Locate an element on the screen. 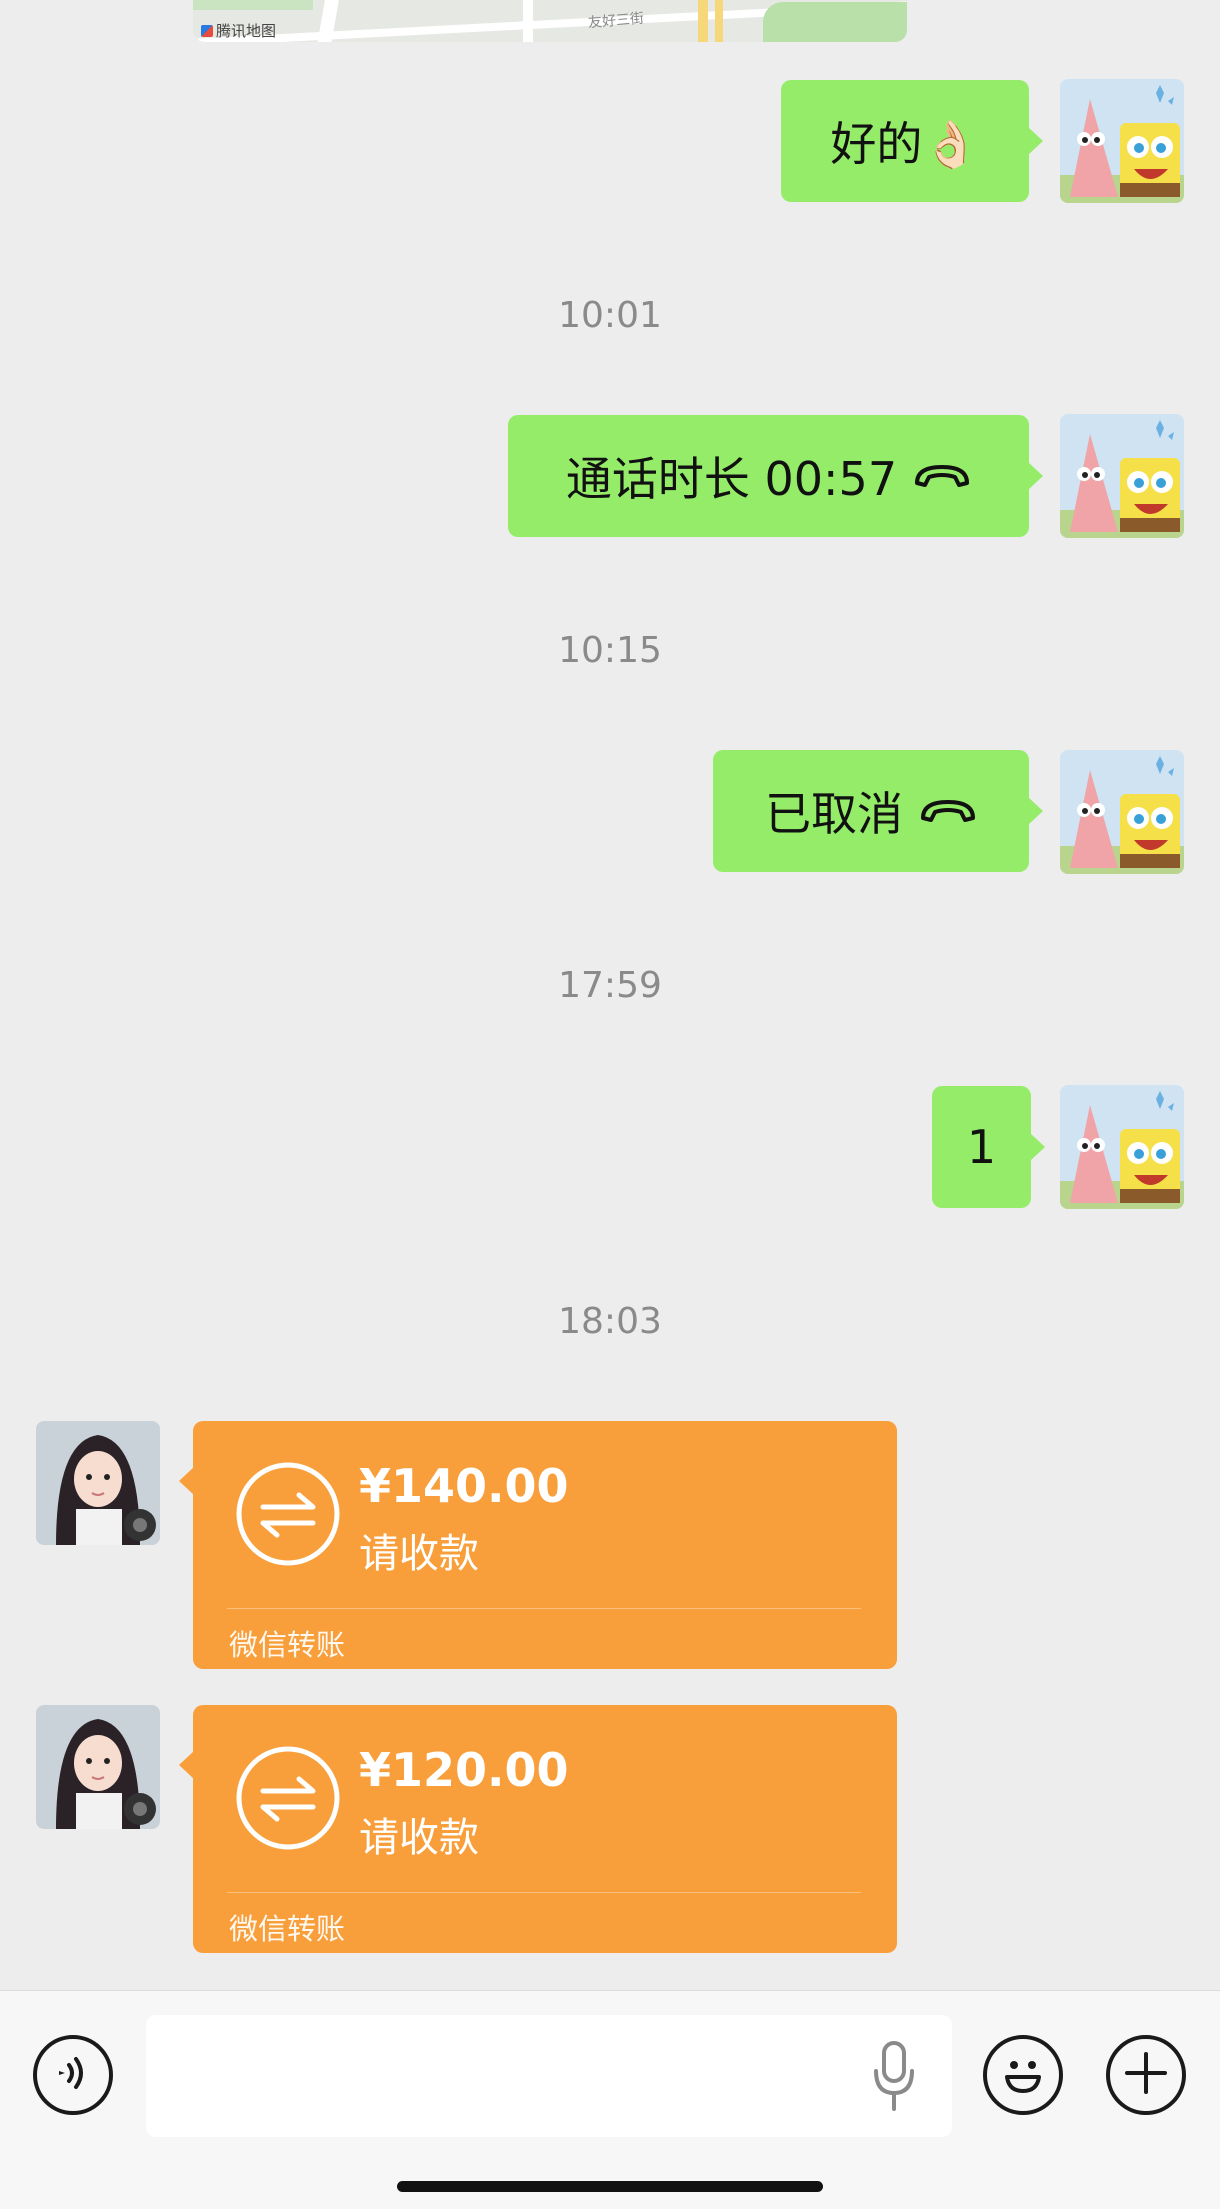 This screenshot has width=1220, height=2209. message-input is located at coordinates (549, 2076).